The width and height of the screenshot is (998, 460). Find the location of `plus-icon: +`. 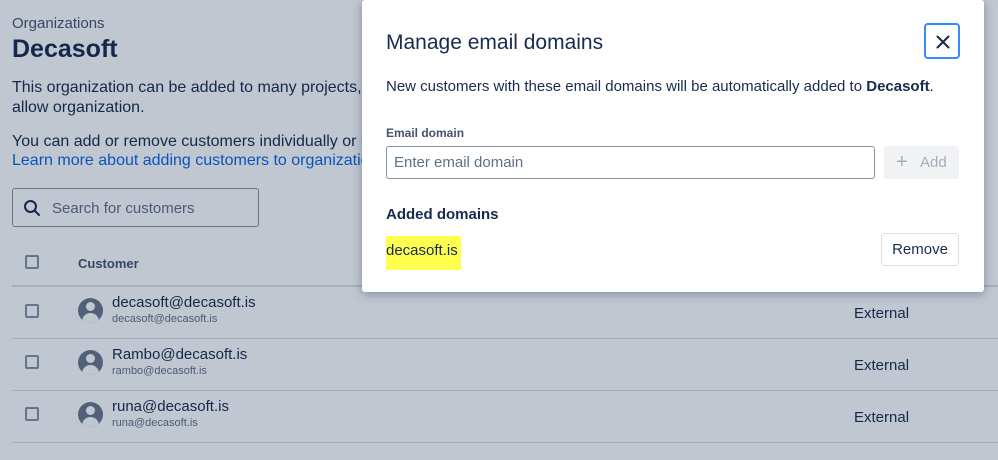

plus-icon: + is located at coordinates (902, 162).